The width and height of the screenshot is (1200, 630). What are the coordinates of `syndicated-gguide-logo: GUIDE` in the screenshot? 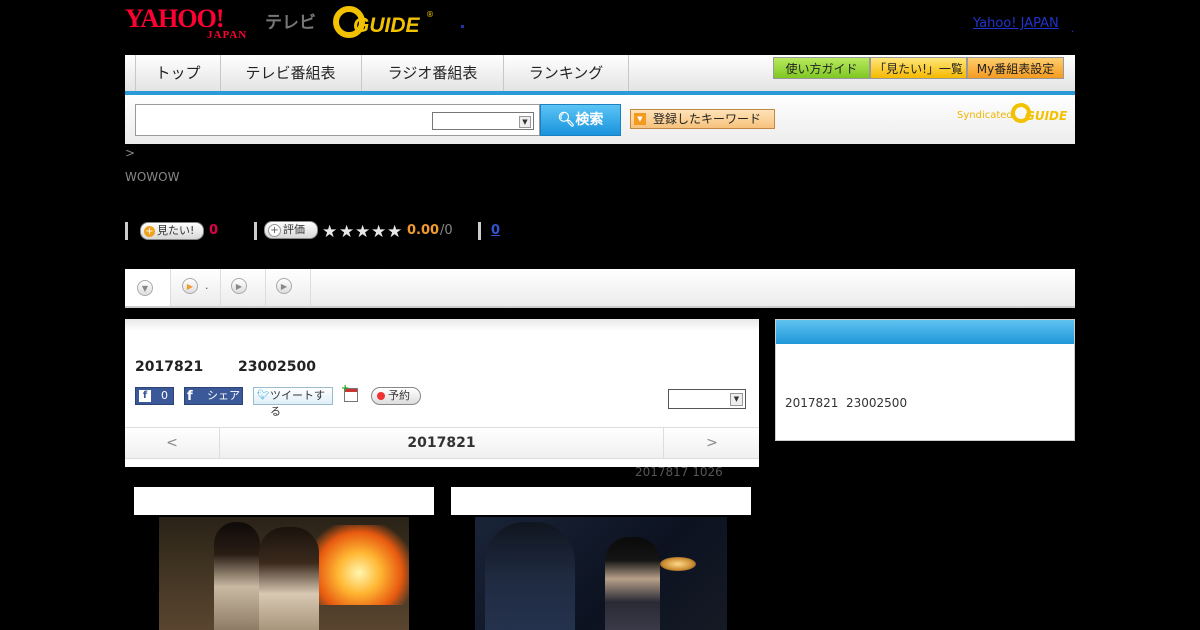 It's located at (1039, 115).